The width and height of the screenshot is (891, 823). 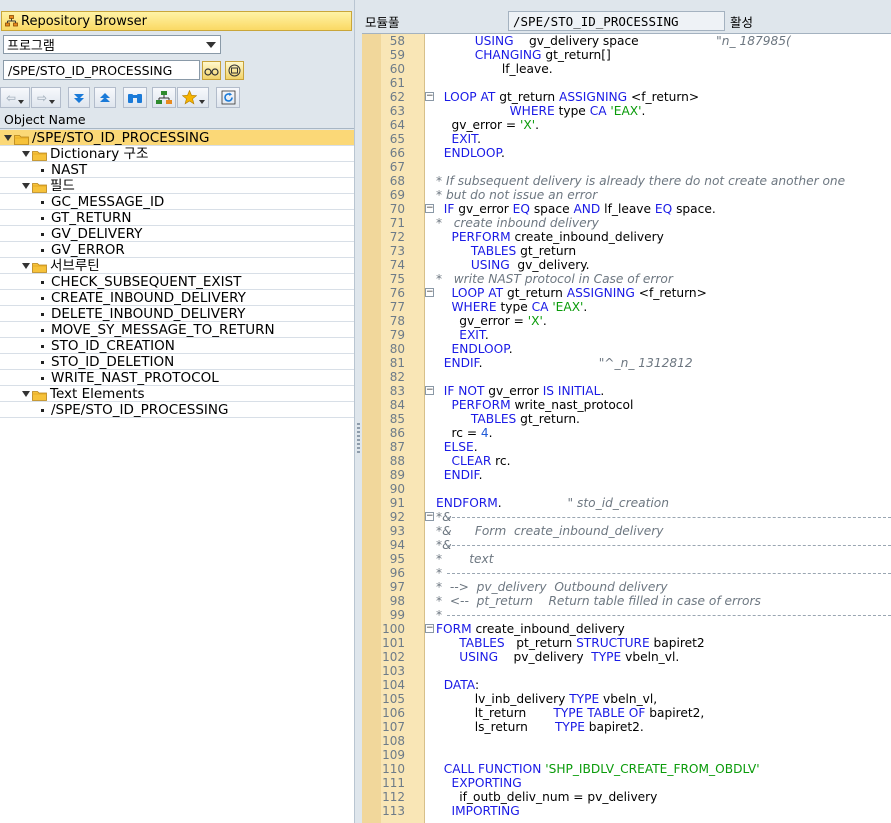 I want to click on code-line: 96 *, so click(x=626, y=573).